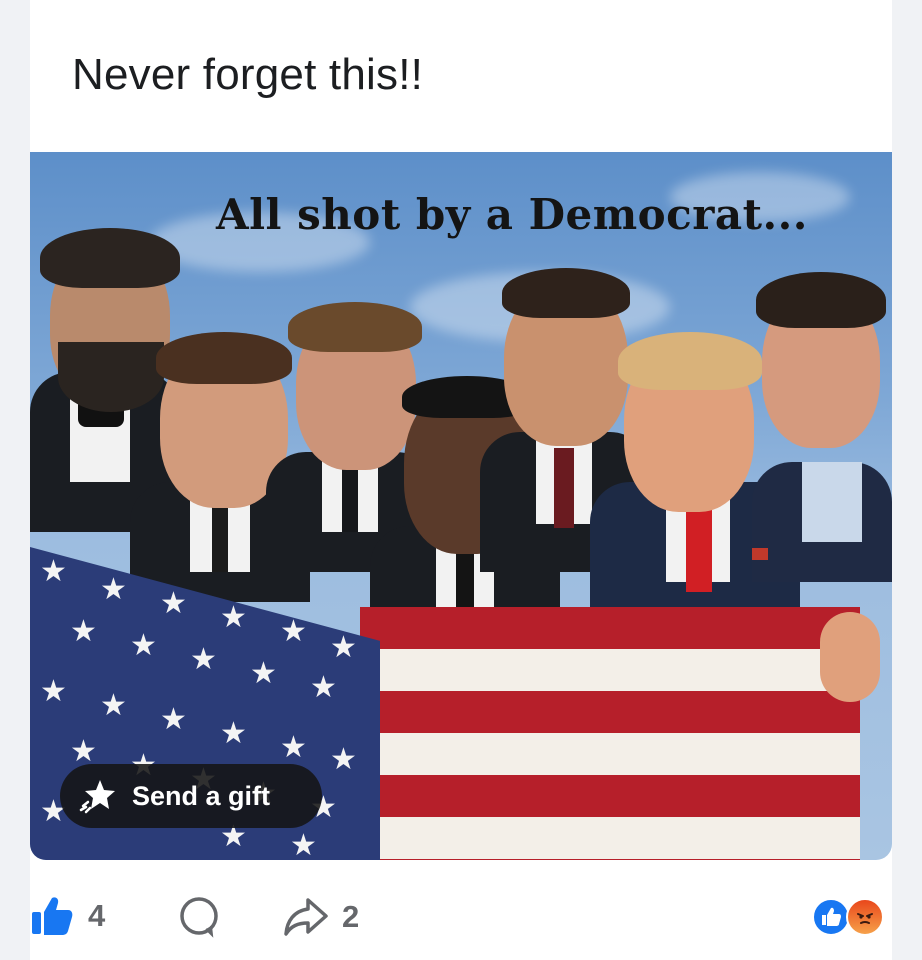 The height and width of the screenshot is (960, 922). Describe the element at coordinates (351, 916) in the screenshot. I see `share-count: 2` at that location.